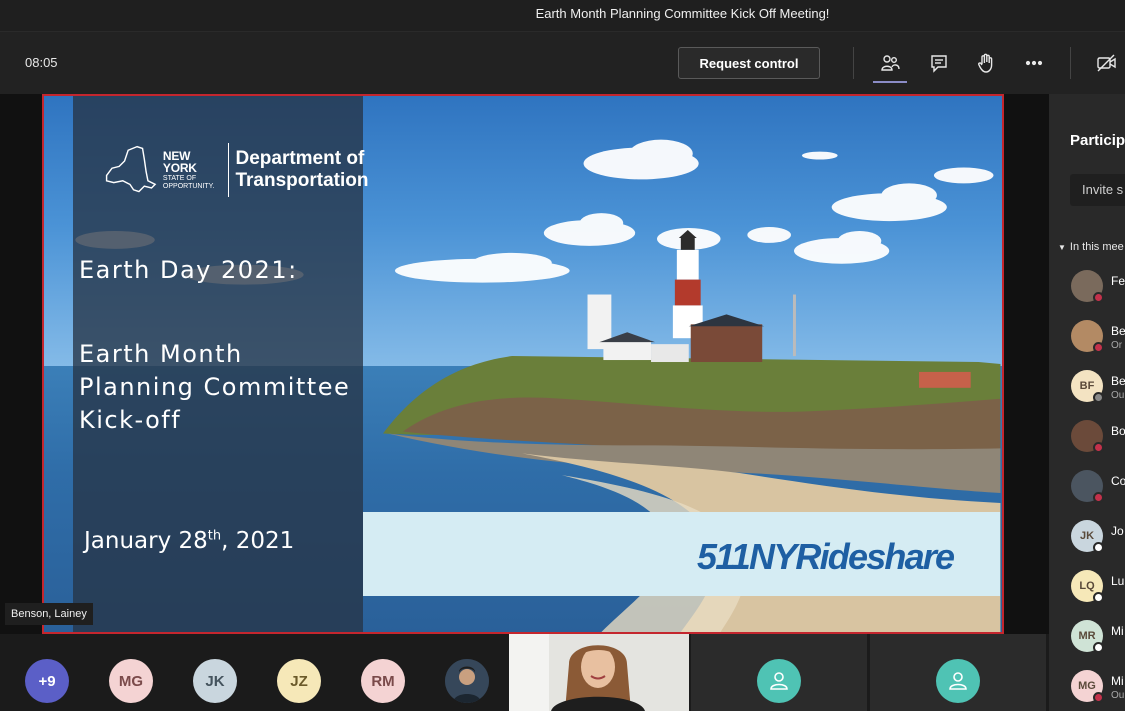 This screenshot has height=711, width=1125. I want to click on participant-gallery: +9 MG JK JZ RM, so click(524, 672).